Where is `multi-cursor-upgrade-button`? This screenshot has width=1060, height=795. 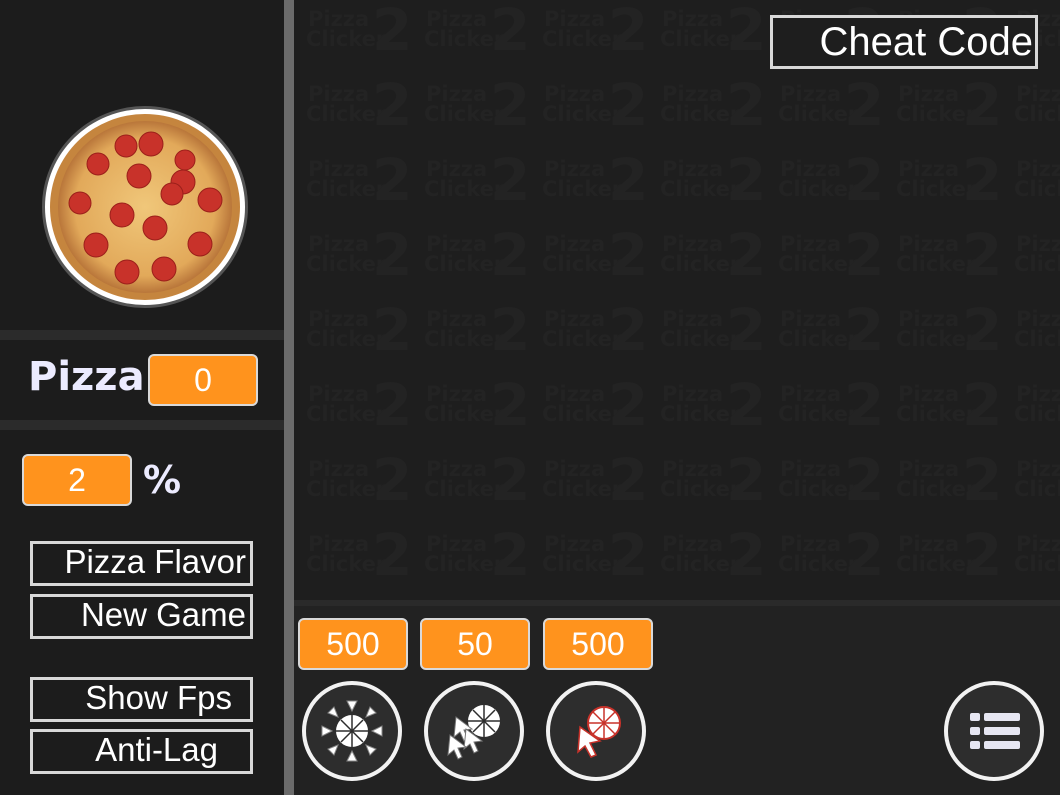
multi-cursor-upgrade-button is located at coordinates (474, 731).